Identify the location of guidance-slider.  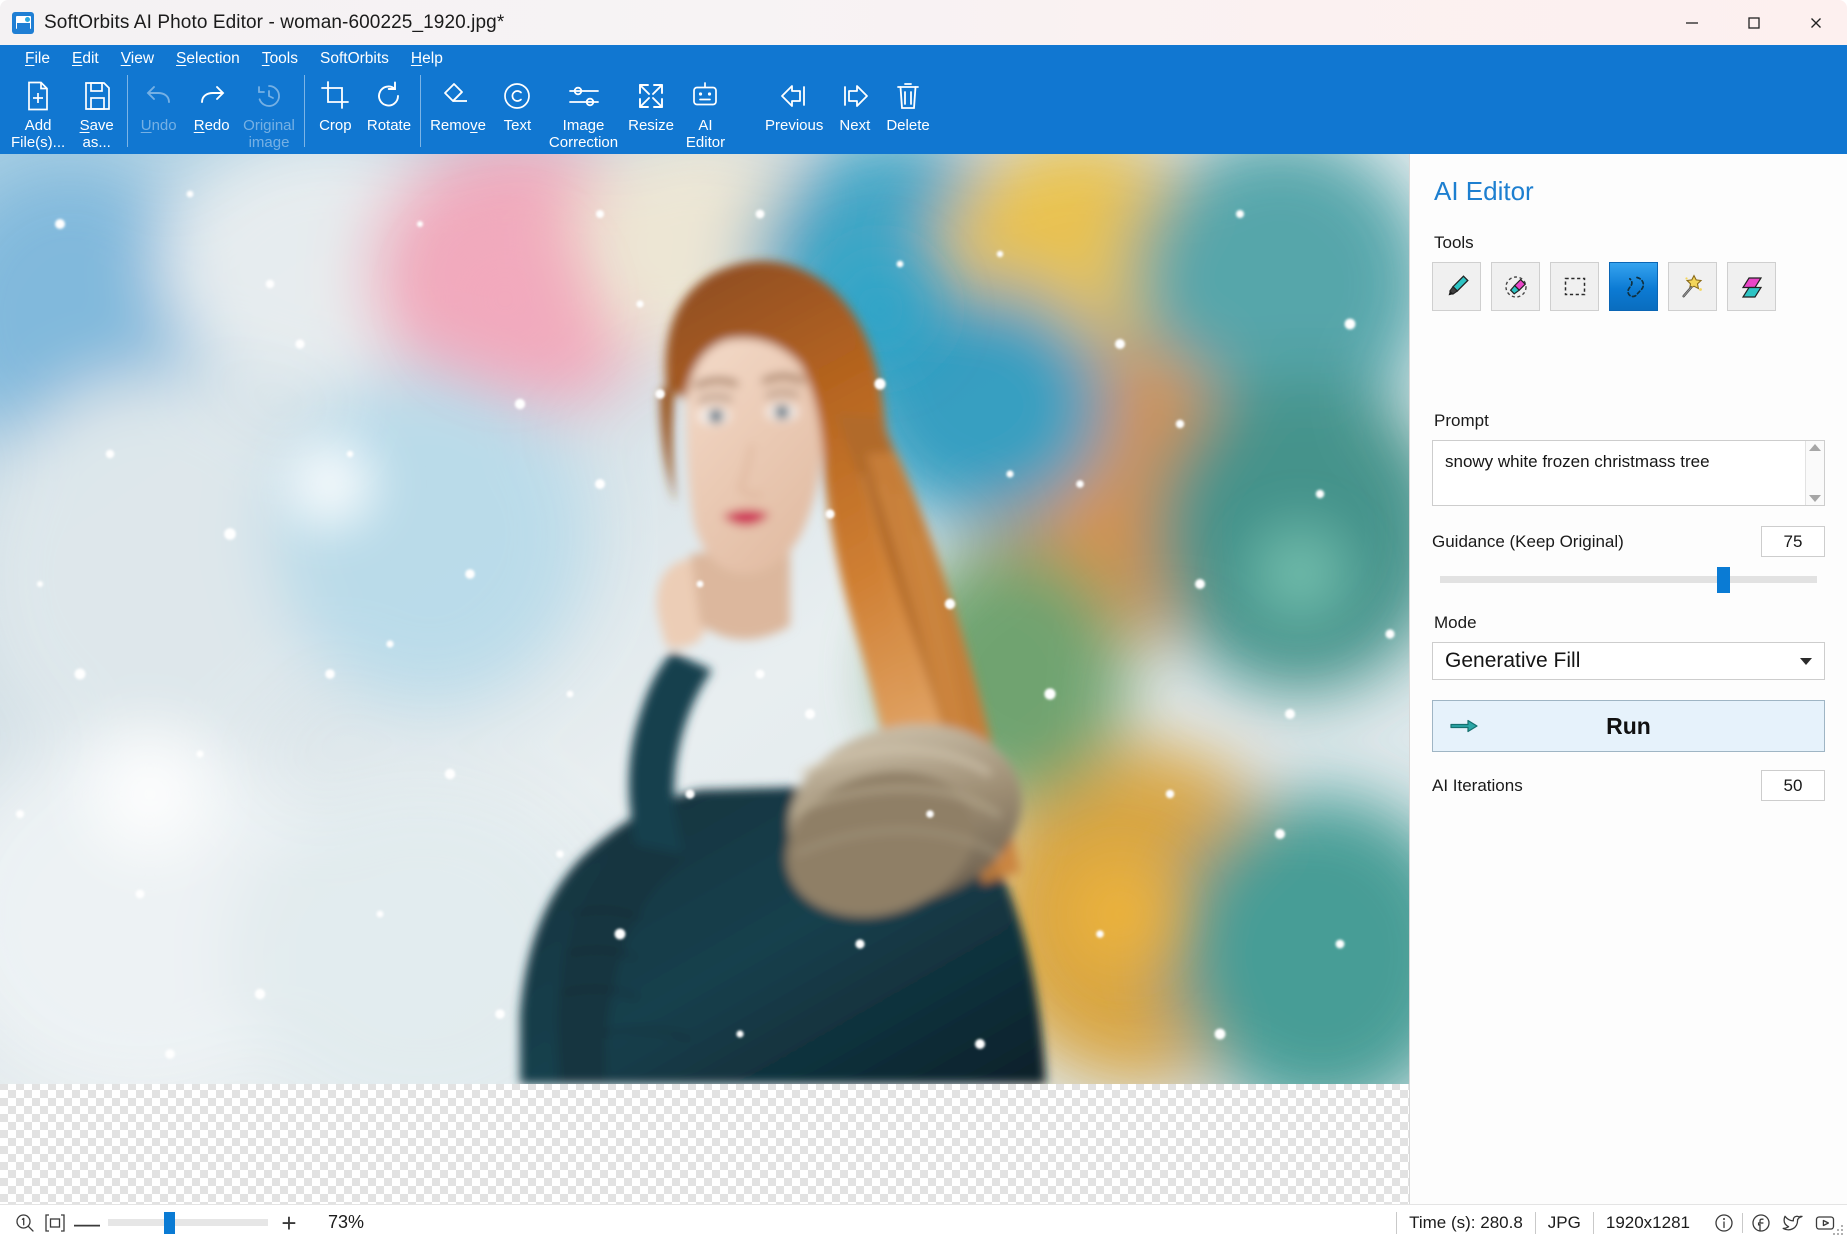
(1628, 580).